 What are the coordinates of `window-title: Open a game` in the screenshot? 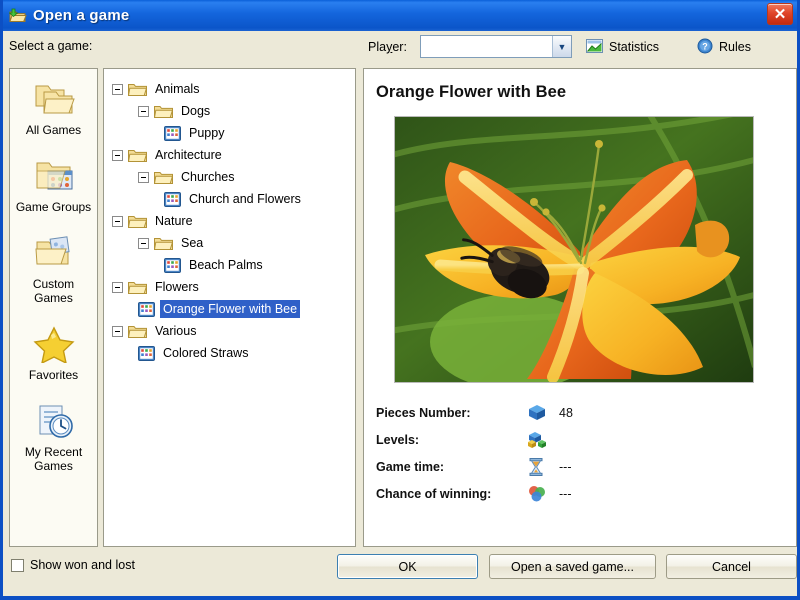 It's located at (81, 15).